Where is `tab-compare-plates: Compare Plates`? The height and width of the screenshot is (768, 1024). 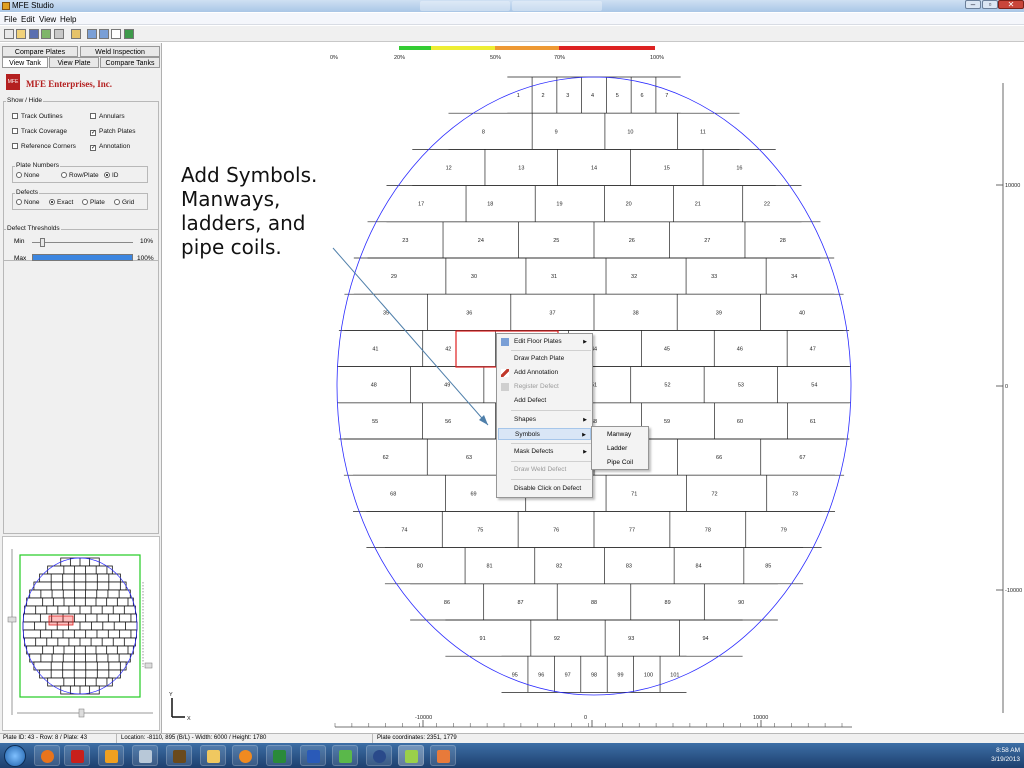 tab-compare-plates: Compare Plates is located at coordinates (40, 51).